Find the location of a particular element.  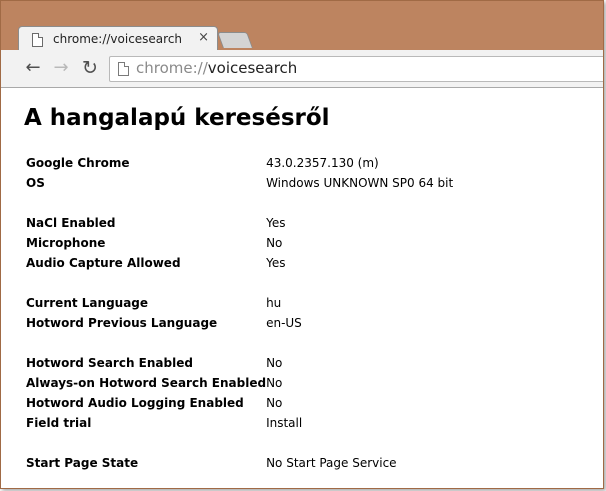

row-key: Hotword Audio Logging Enabled is located at coordinates (135, 403).